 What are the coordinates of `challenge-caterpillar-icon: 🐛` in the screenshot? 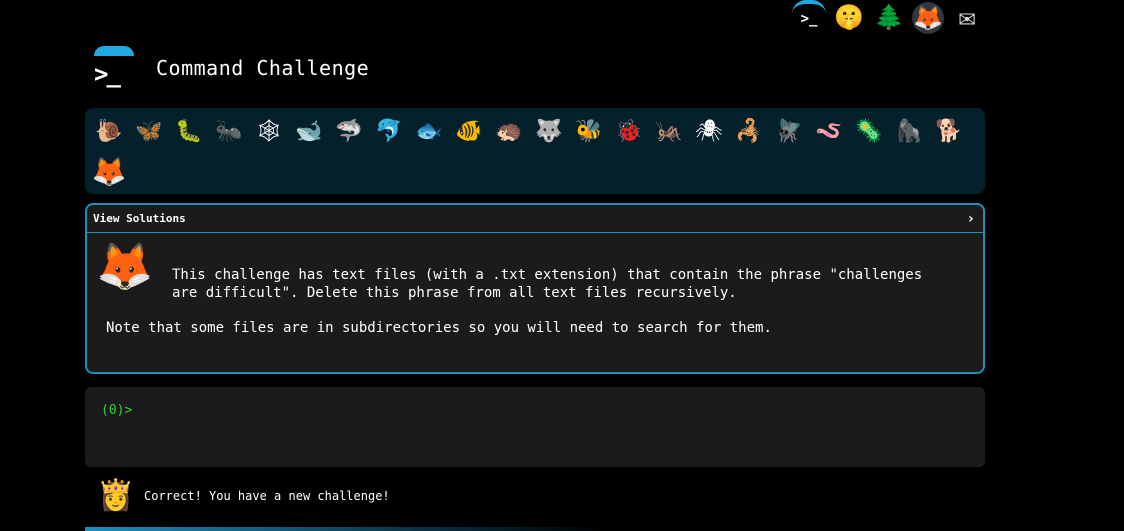 It's located at (189, 132).